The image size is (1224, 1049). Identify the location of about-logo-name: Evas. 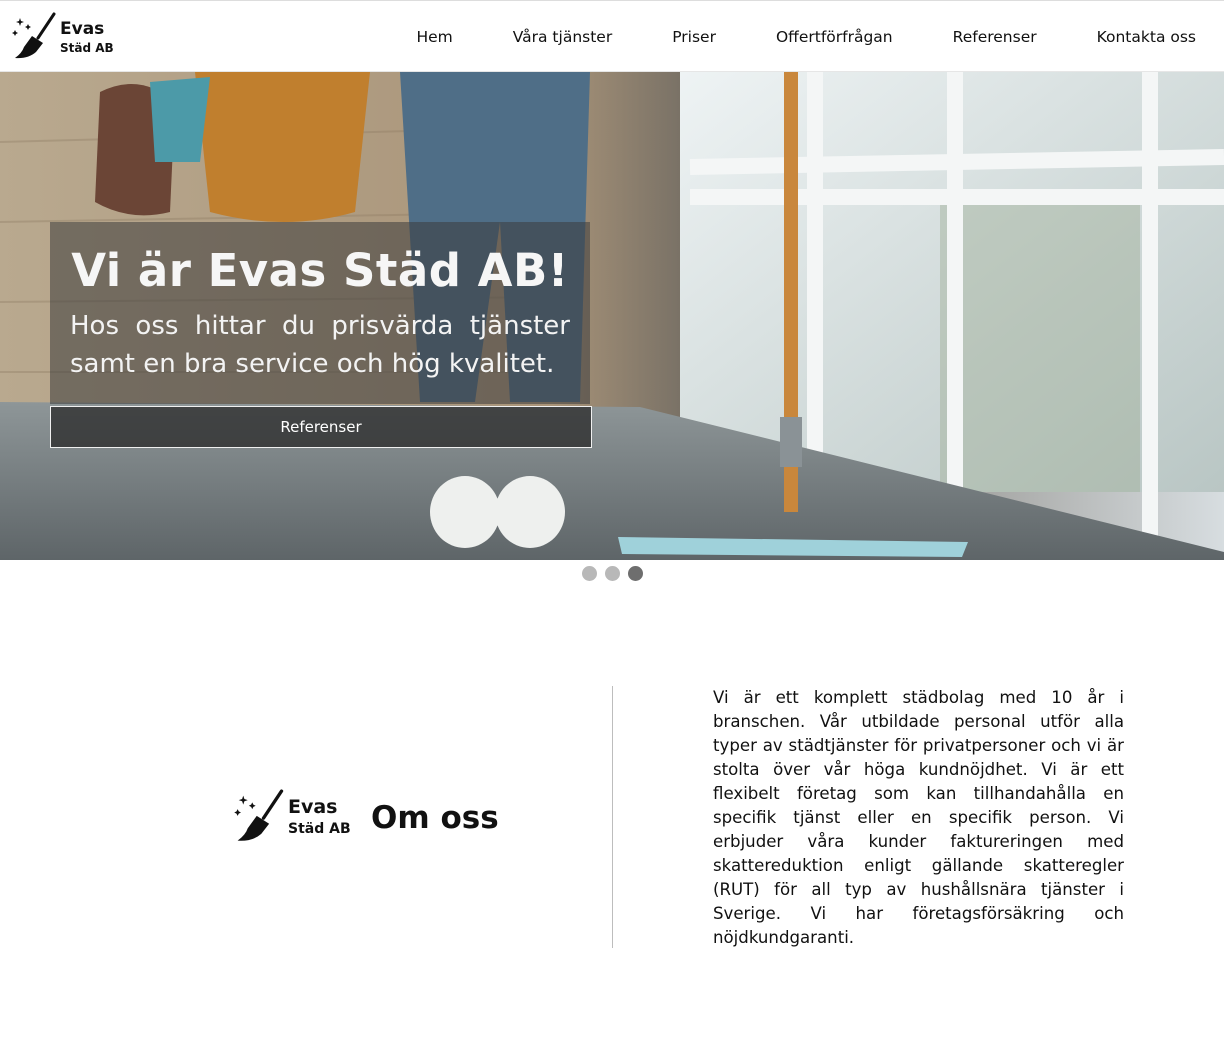
(313, 807).